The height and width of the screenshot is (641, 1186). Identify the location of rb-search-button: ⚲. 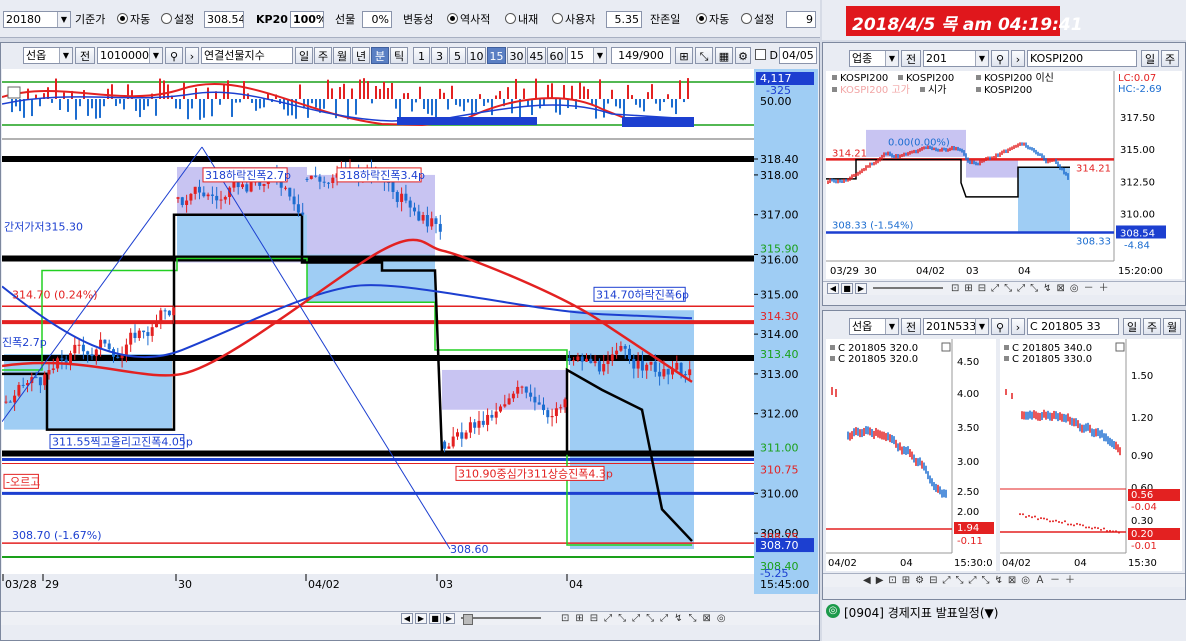
(1000, 326).